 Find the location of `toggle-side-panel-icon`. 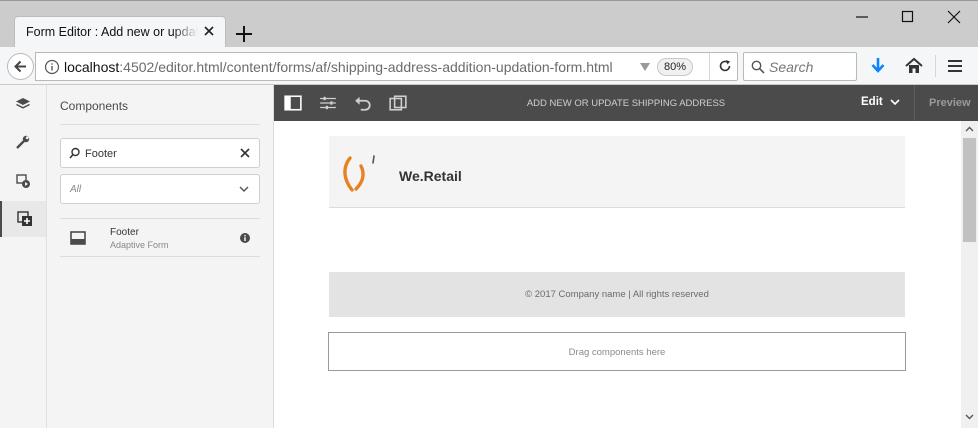

toggle-side-panel-icon is located at coordinates (293, 103).